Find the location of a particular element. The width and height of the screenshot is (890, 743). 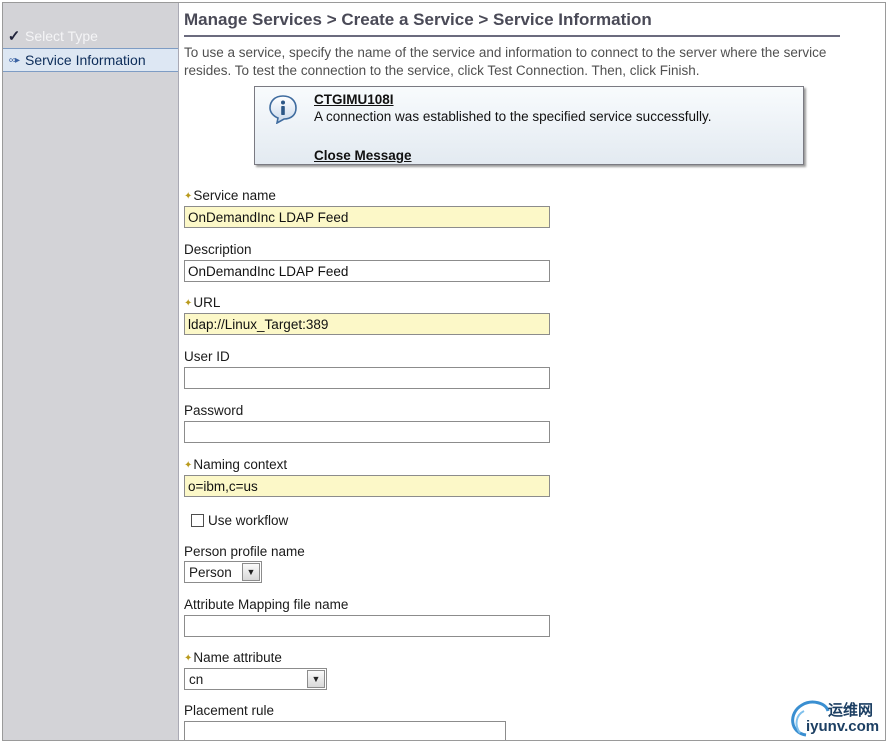

name-attribute-label: ✦Name attribute is located at coordinates (233, 657).